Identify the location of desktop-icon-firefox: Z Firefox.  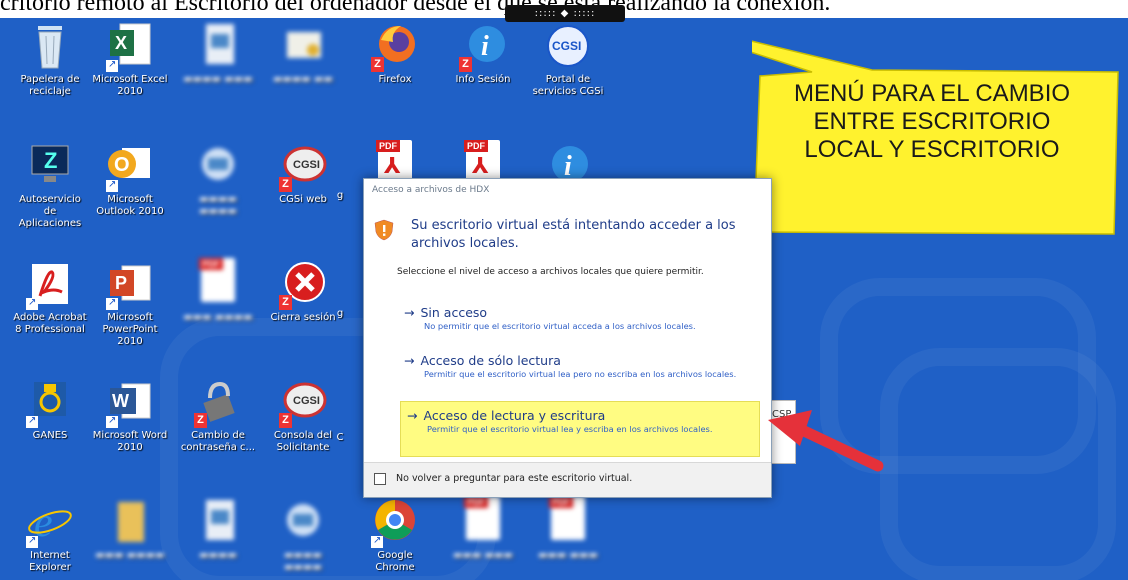
(395, 53).